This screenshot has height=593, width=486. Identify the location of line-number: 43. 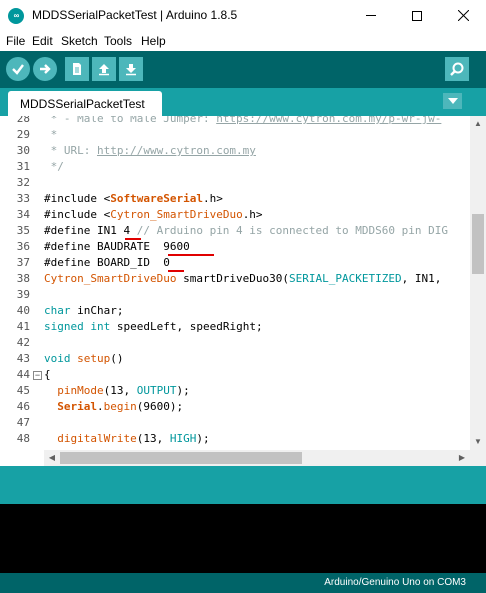
(23, 358).